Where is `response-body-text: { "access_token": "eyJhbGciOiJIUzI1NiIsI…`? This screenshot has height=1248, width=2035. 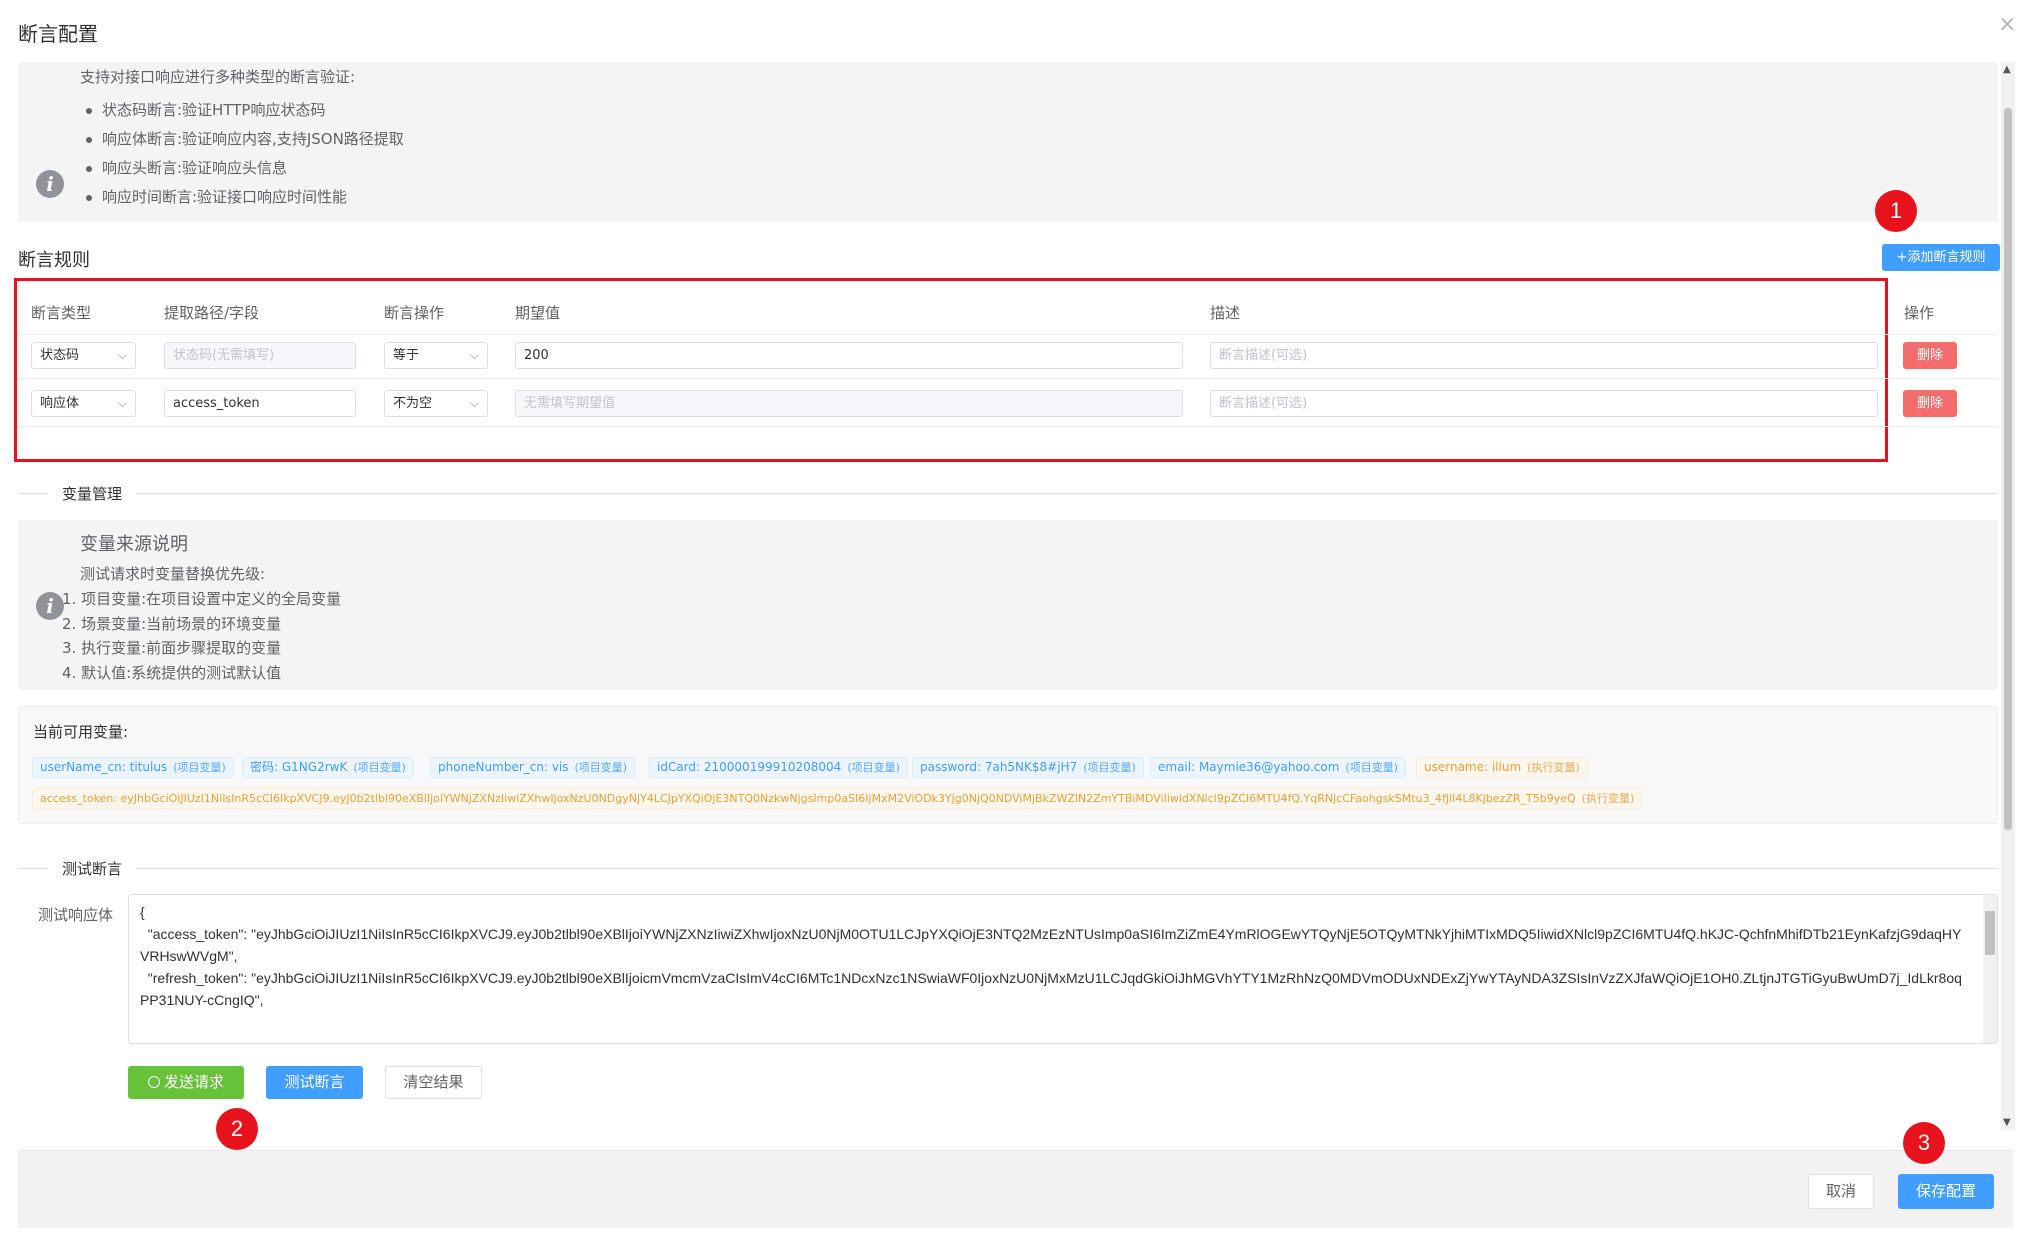
response-body-text: { "access_token": "eyJhbGciOiJIUzI1NiIsI… is located at coordinates (1051, 956).